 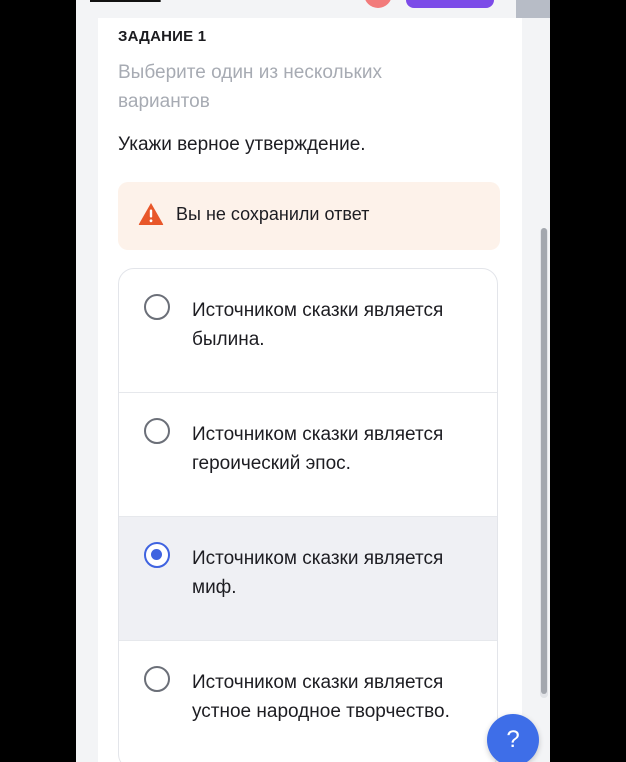 I want to click on warning-text: Вы не сохранили ответ, so click(x=273, y=214).